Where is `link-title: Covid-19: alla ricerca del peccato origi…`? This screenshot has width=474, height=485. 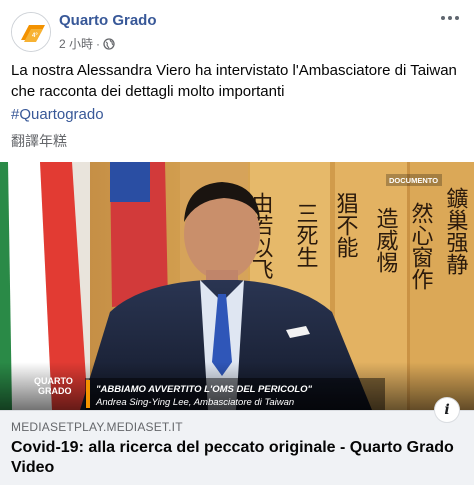 link-title: Covid-19: alla ricerca del peccato origi… is located at coordinates (236, 458).